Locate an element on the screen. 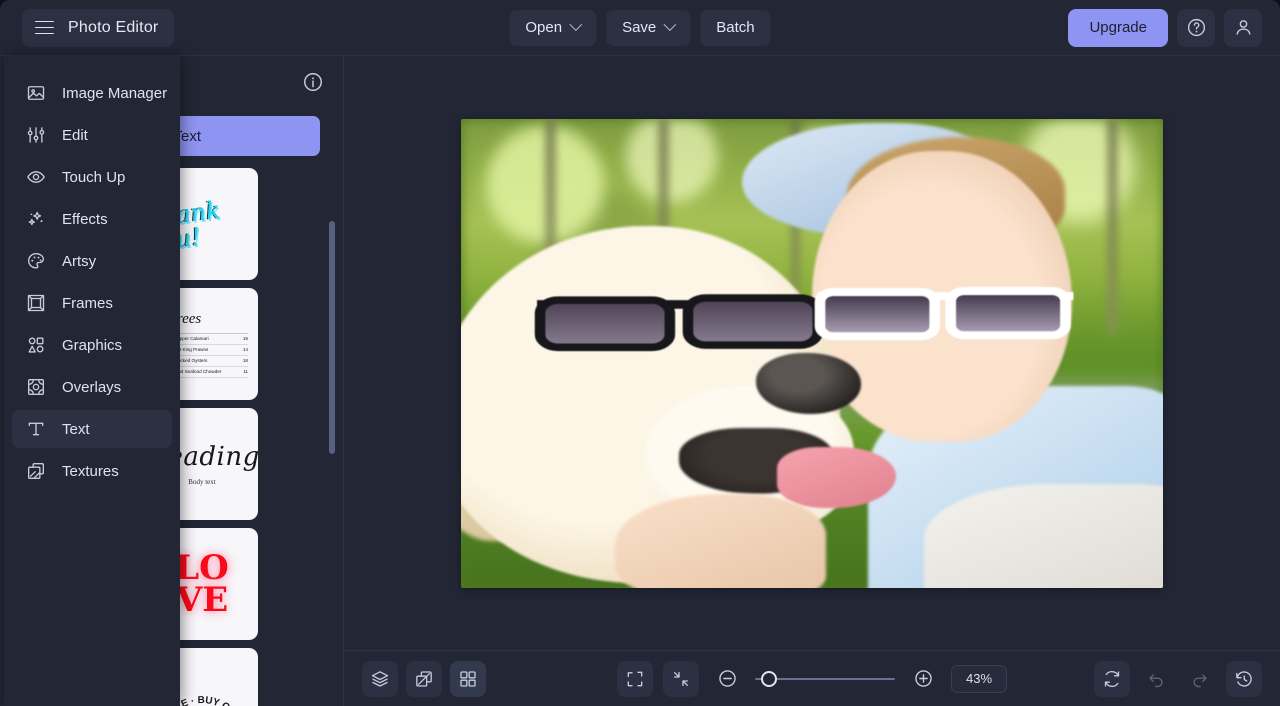 The height and width of the screenshot is (706, 1280). redo-button is located at coordinates (1200, 679).